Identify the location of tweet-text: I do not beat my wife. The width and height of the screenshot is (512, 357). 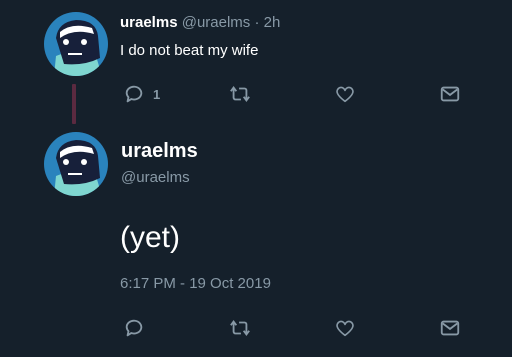
(189, 50).